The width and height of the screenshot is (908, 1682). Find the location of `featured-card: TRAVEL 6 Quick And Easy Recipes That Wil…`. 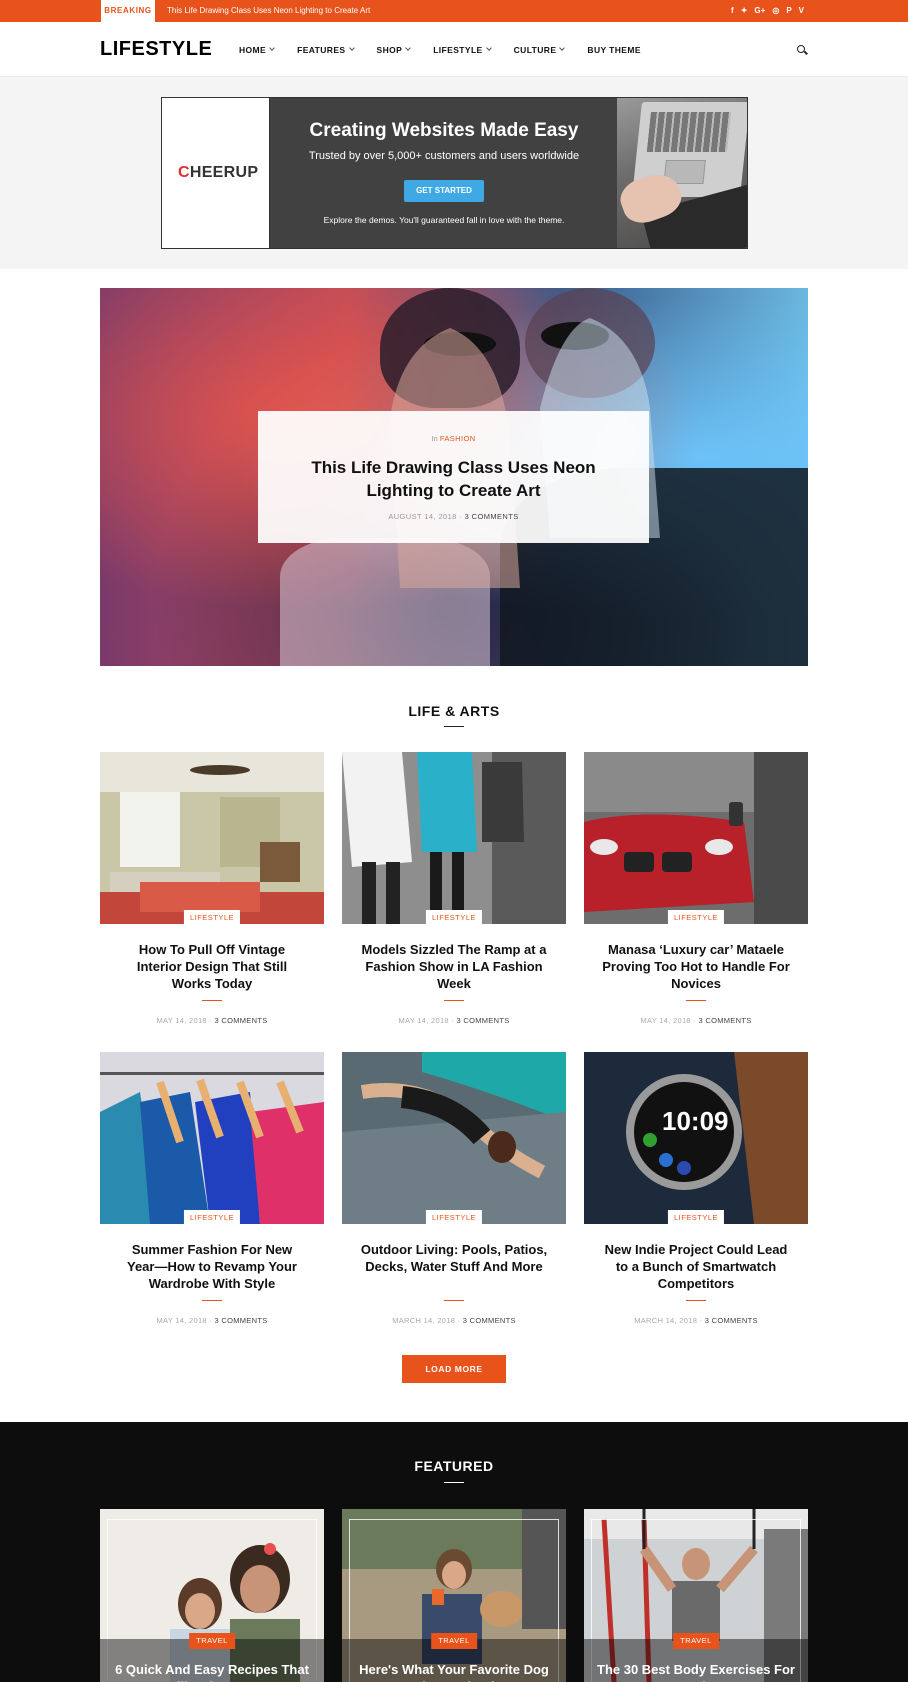

featured-card: TRAVEL 6 Quick And Easy Recipes That Wil… is located at coordinates (212, 1595).